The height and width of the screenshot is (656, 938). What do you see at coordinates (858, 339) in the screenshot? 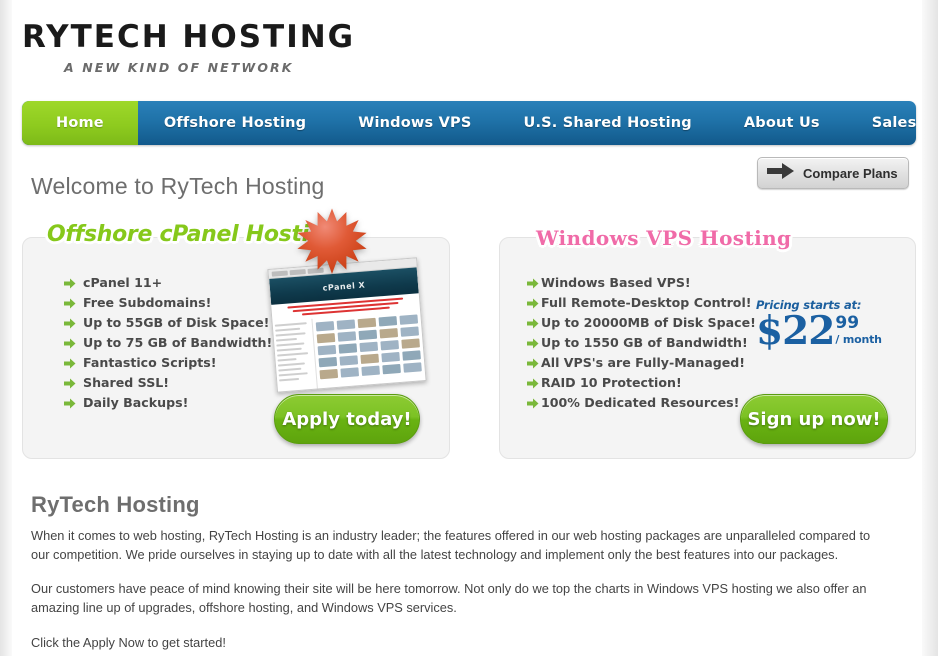
I see `pricing-period: / month` at bounding box center [858, 339].